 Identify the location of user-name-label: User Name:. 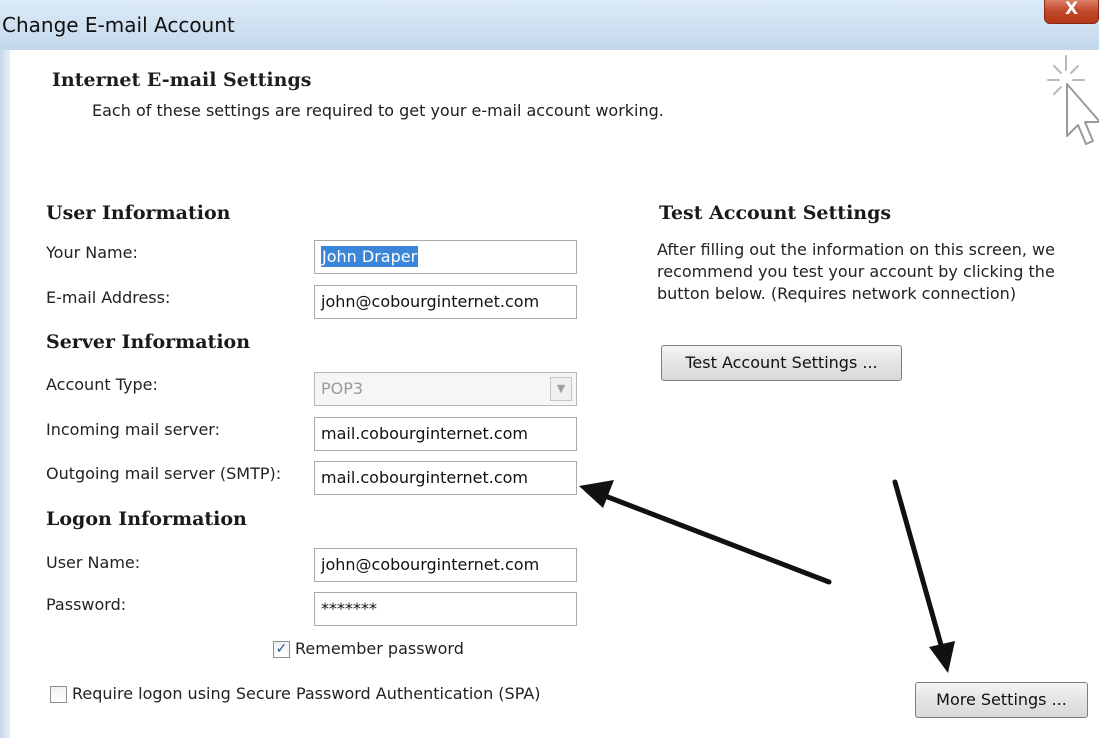
(93, 562).